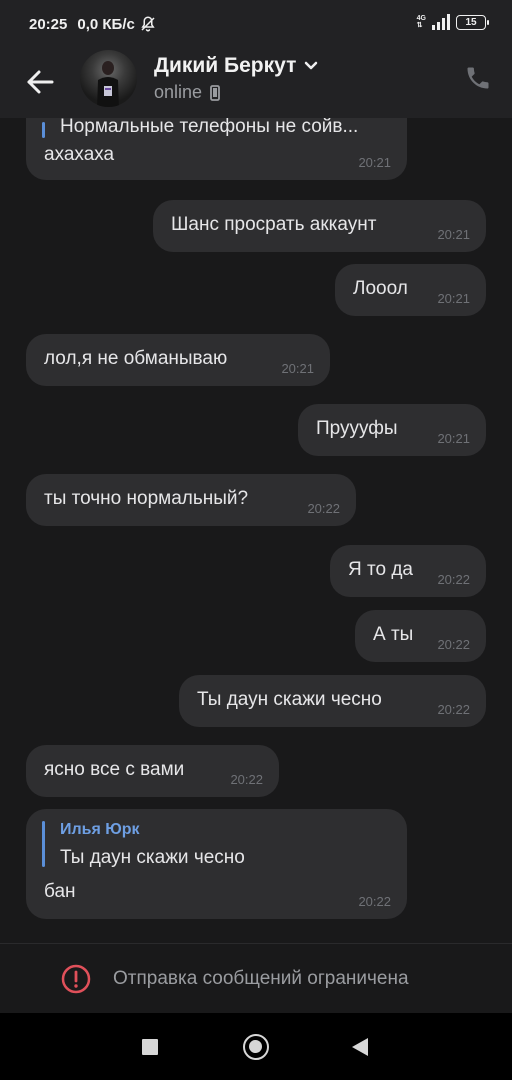  What do you see at coordinates (441, 22) in the screenshot?
I see `signal-icon` at bounding box center [441, 22].